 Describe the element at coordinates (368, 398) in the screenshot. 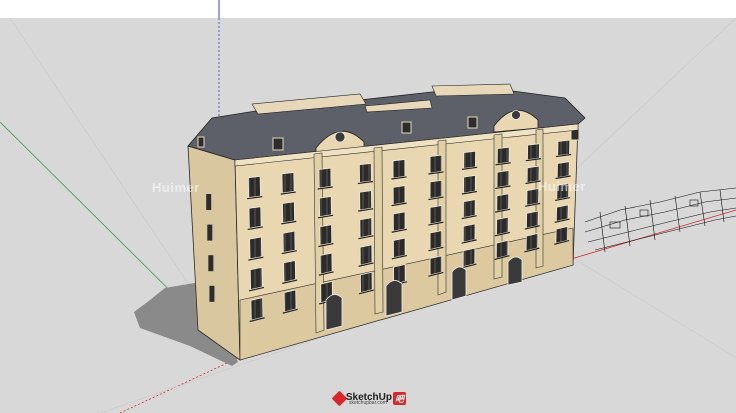

I see `sketchup-logo: SketchUp 吧 sketchupbar.com` at that location.